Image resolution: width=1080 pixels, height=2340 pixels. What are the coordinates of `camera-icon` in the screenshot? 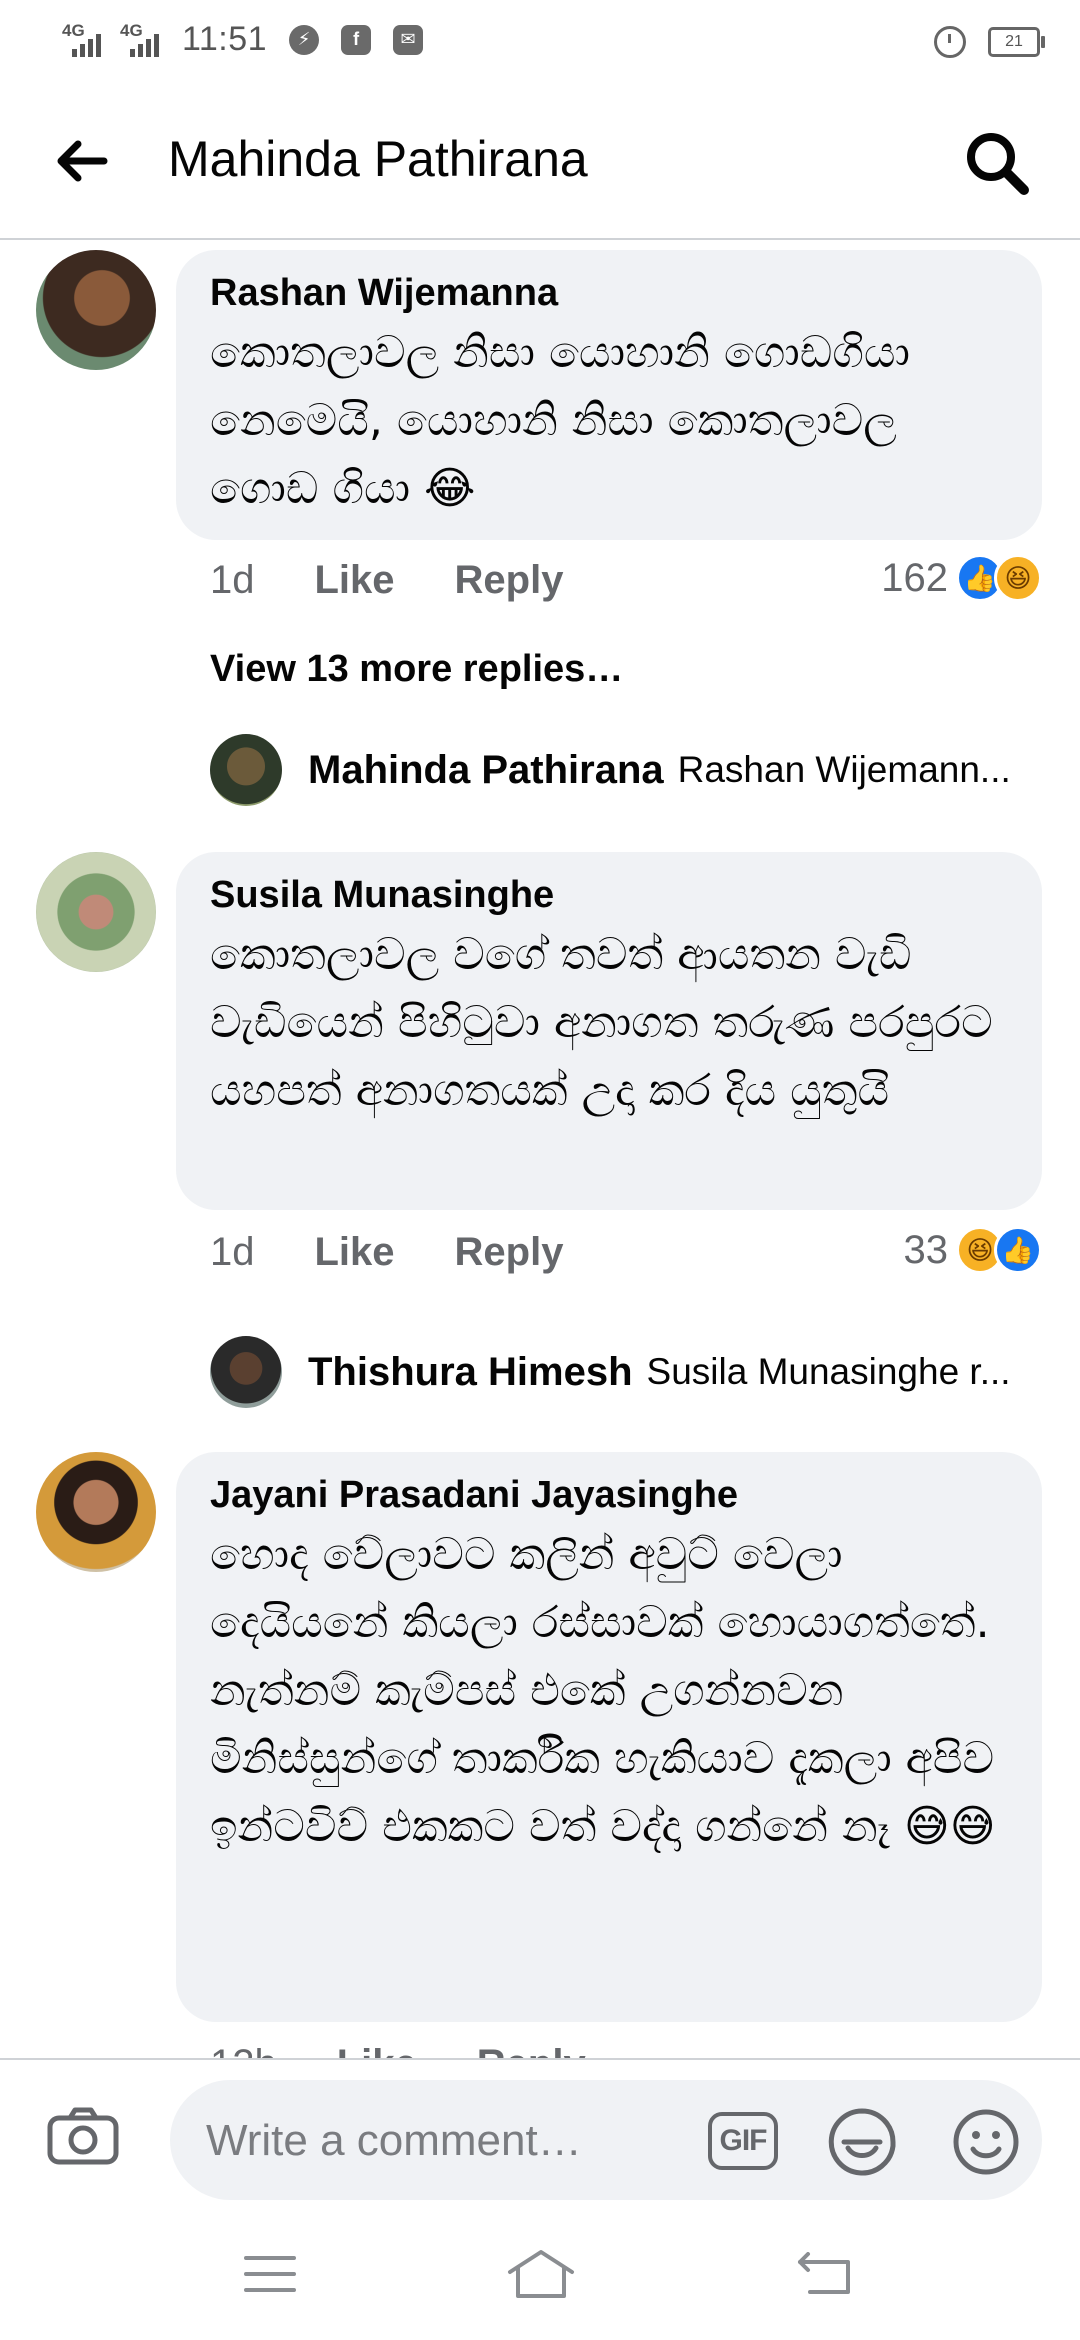 It's located at (83, 2136).